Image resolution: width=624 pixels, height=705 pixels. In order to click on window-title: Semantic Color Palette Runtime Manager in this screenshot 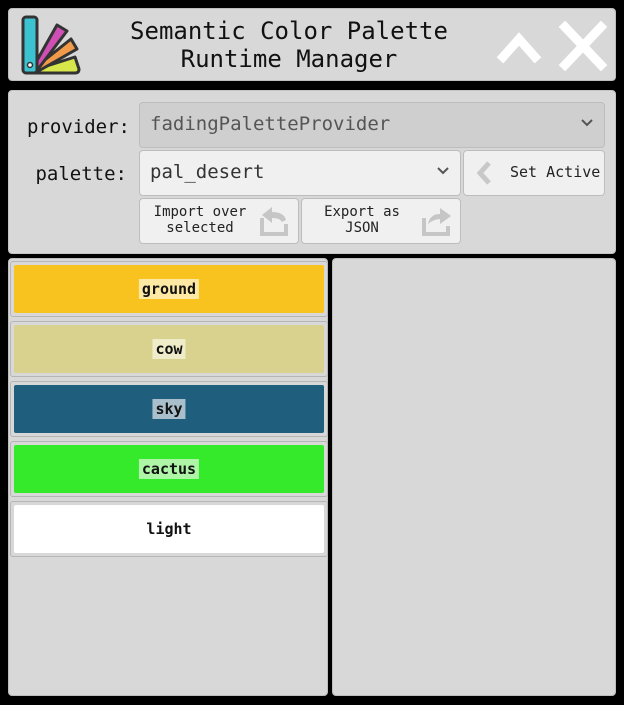, I will do `click(289, 45)`.